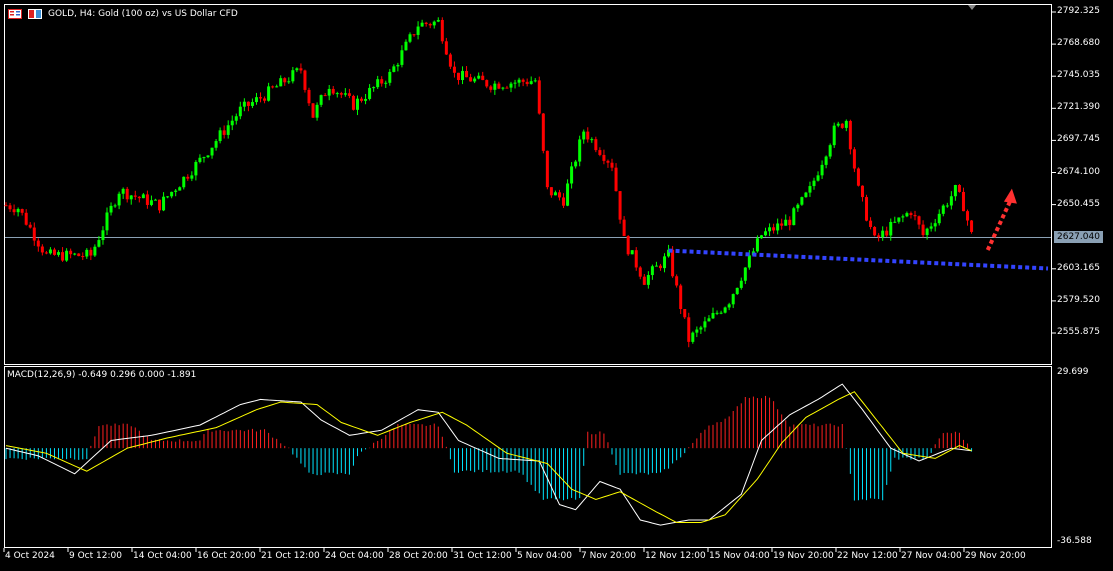  Describe the element at coordinates (972, 7) in the screenshot. I see `chart-shift-marker-icon` at that location.